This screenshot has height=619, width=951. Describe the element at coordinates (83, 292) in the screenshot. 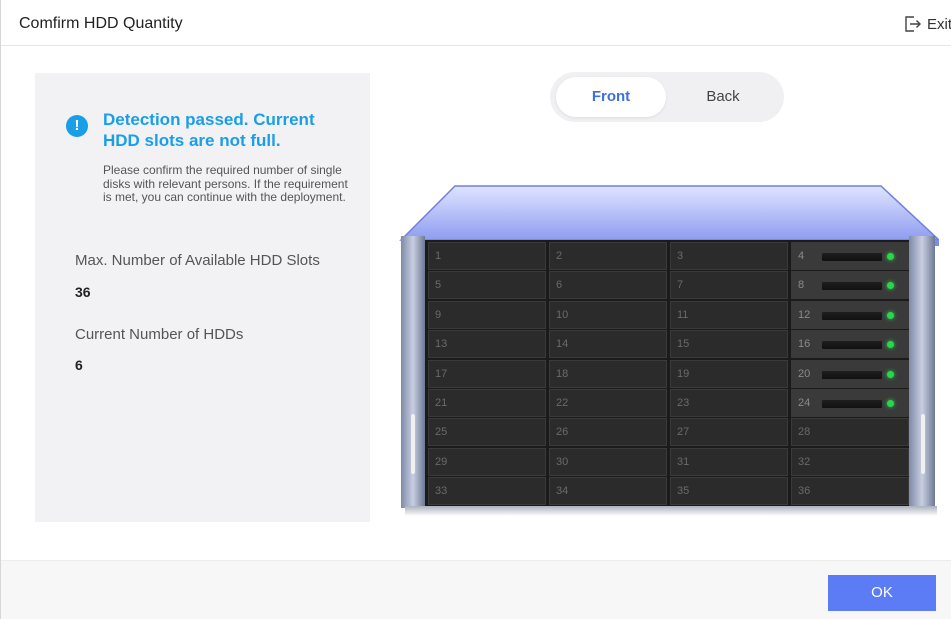

I see `max-slots-value: 36` at that location.